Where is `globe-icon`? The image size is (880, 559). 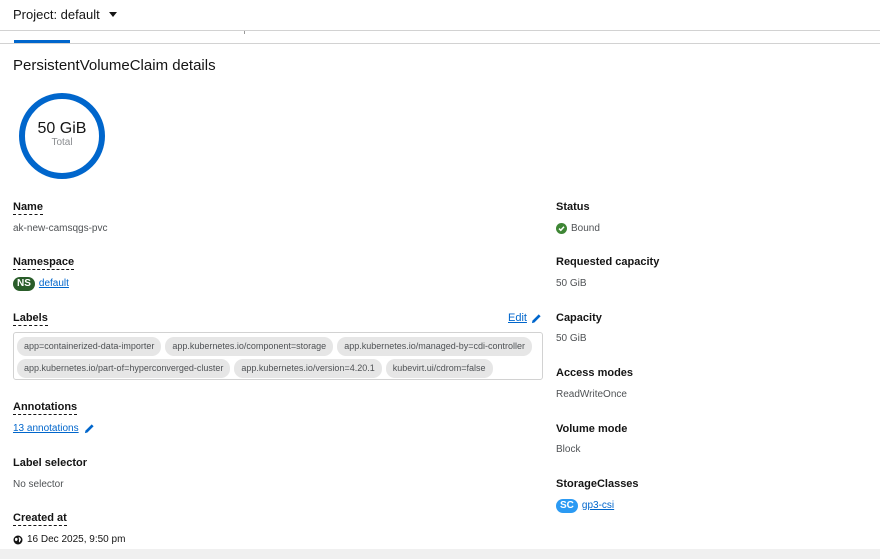
globe-icon is located at coordinates (18, 539).